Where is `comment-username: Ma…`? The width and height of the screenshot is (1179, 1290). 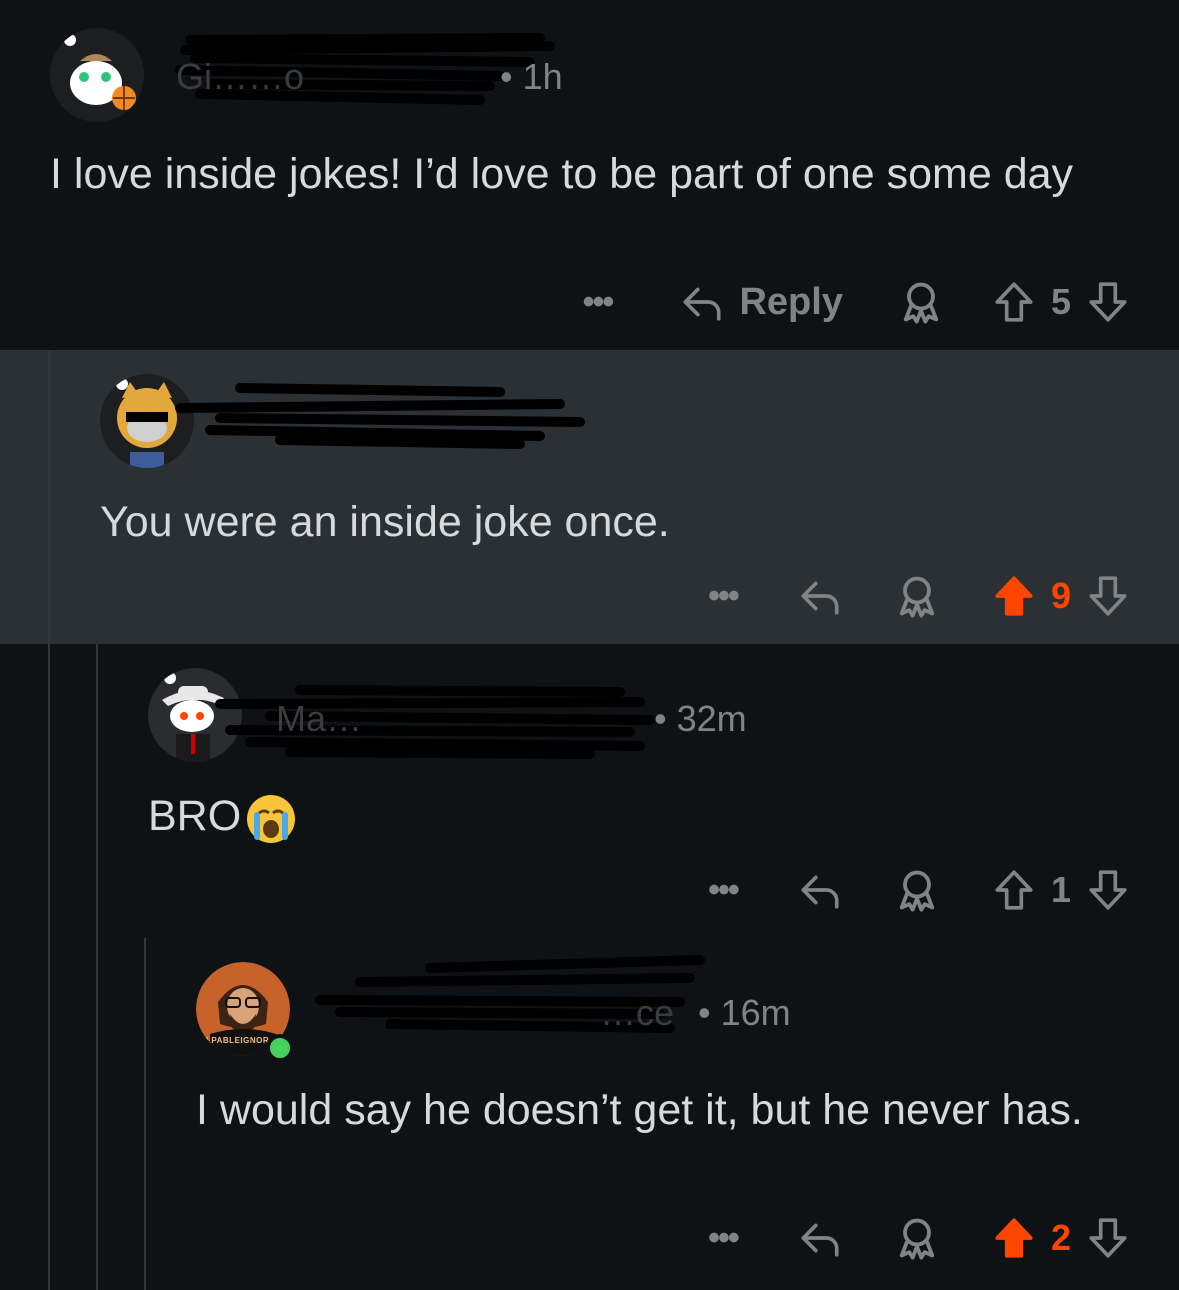
comment-username: Ma… is located at coordinates (319, 719).